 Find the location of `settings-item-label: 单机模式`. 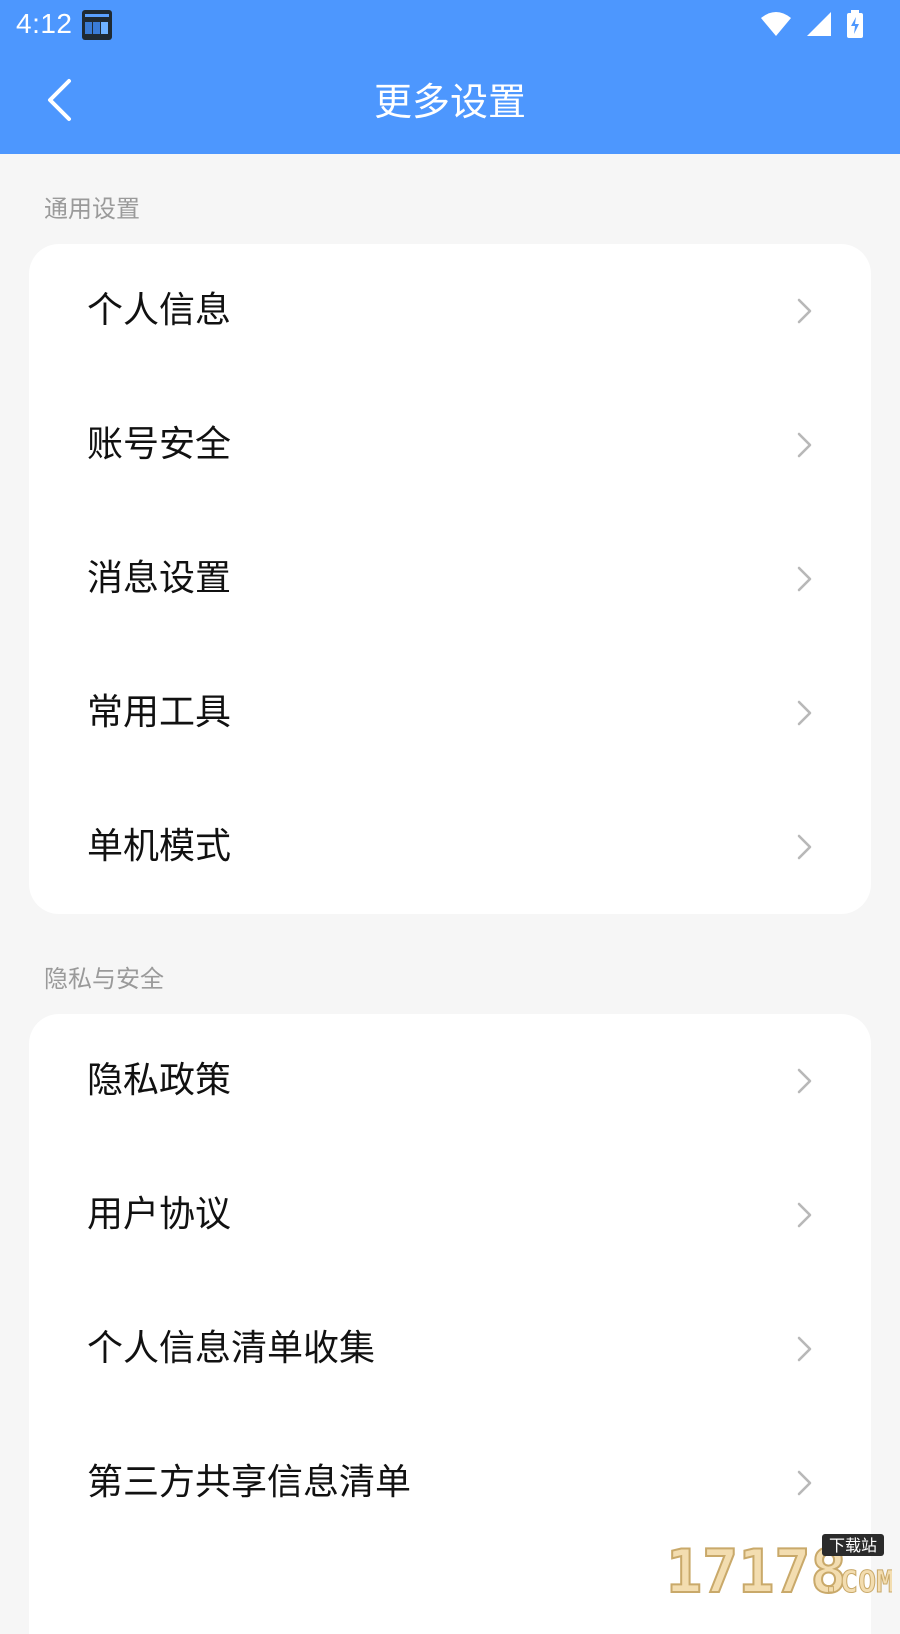

settings-item-label: 单机模式 is located at coordinates (159, 846).